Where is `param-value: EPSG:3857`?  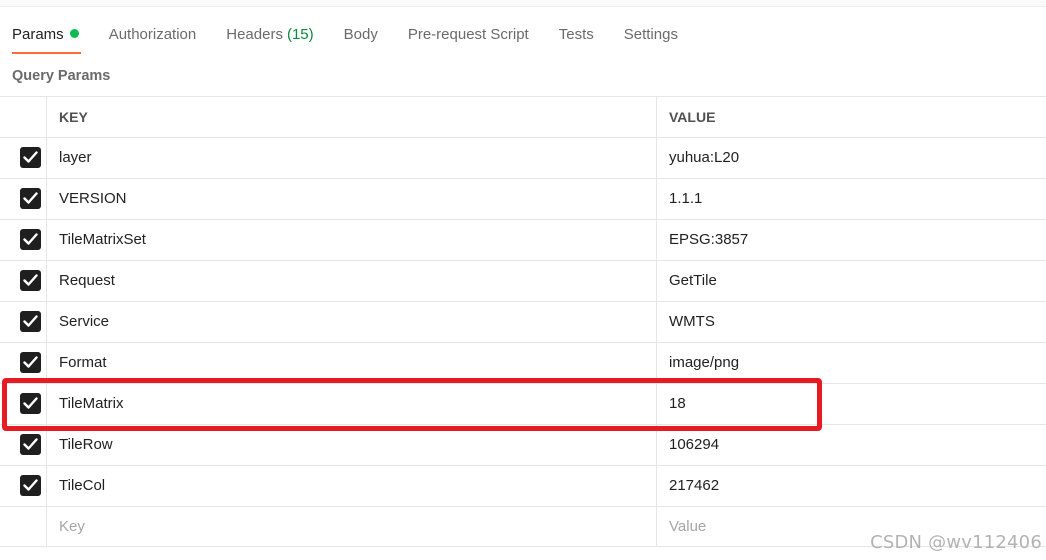
param-value: EPSG:3857 is located at coordinates (851, 240).